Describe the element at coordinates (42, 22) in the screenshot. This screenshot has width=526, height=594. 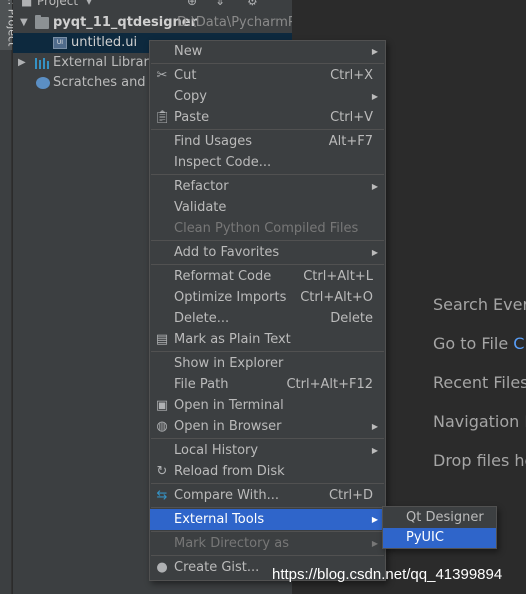
I see `folder-icon` at that location.